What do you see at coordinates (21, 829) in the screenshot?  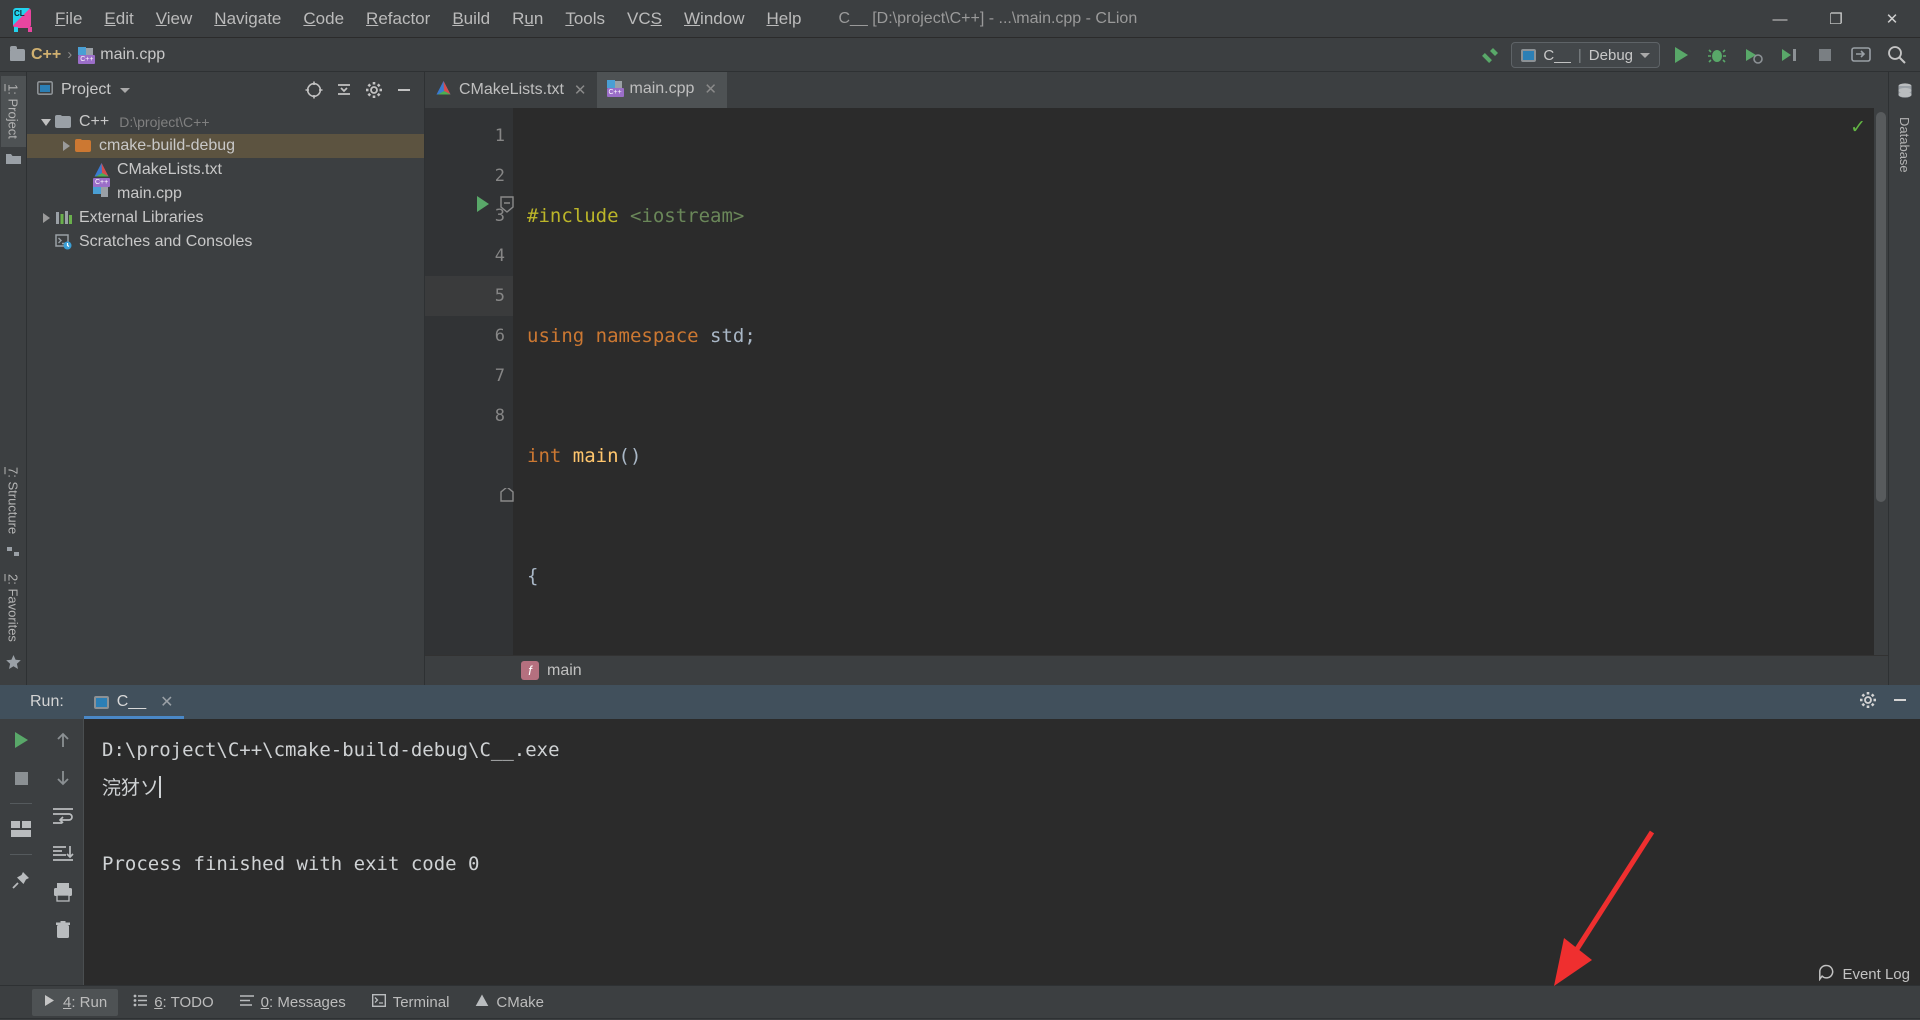 I see `layout-icon` at bounding box center [21, 829].